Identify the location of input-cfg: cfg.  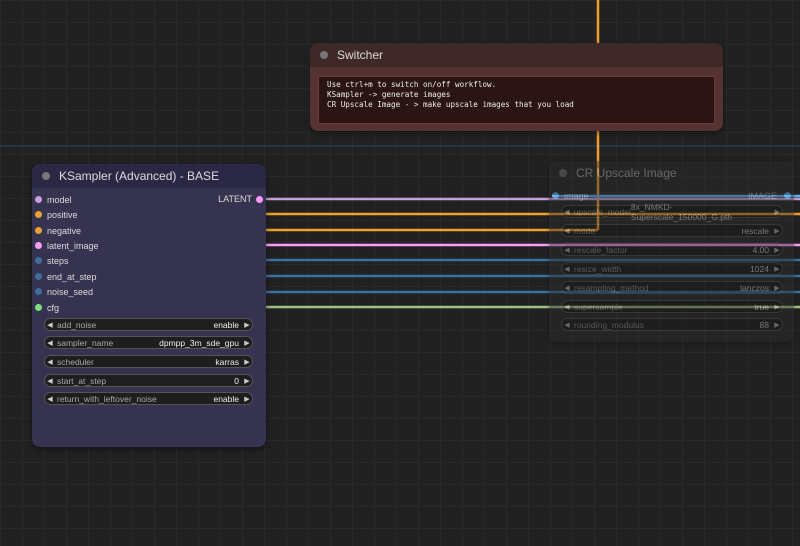
(149, 307).